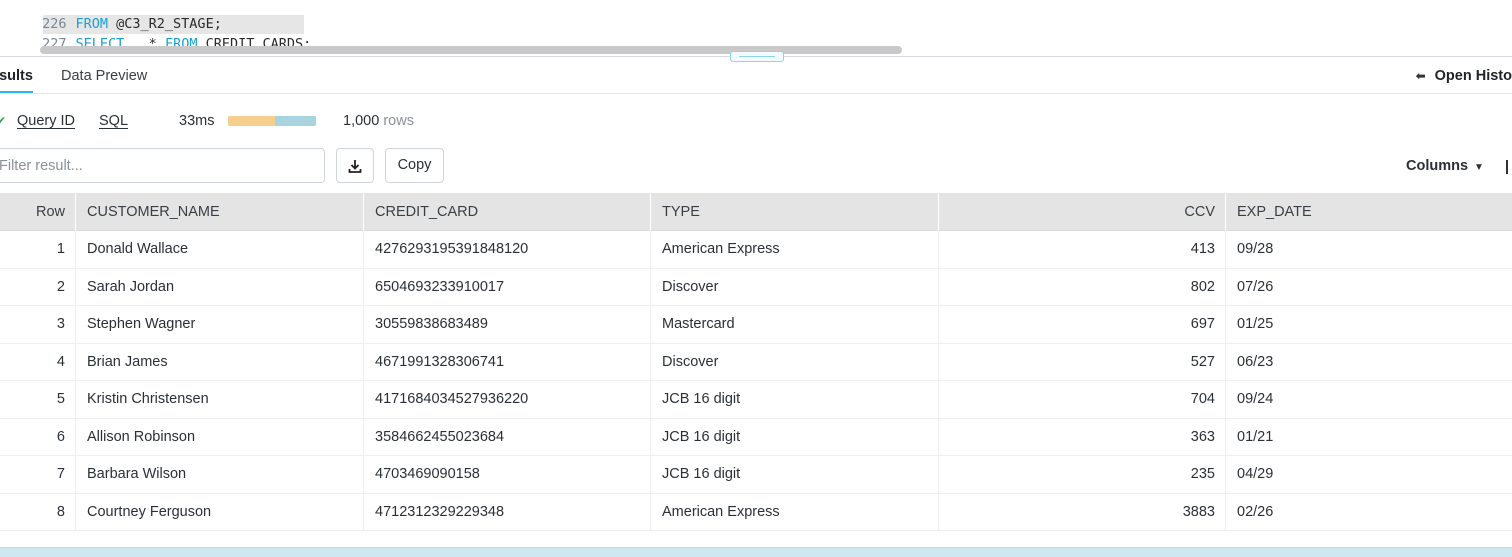  What do you see at coordinates (1437, 166) in the screenshot?
I see `columns-label: Columns` at bounding box center [1437, 166].